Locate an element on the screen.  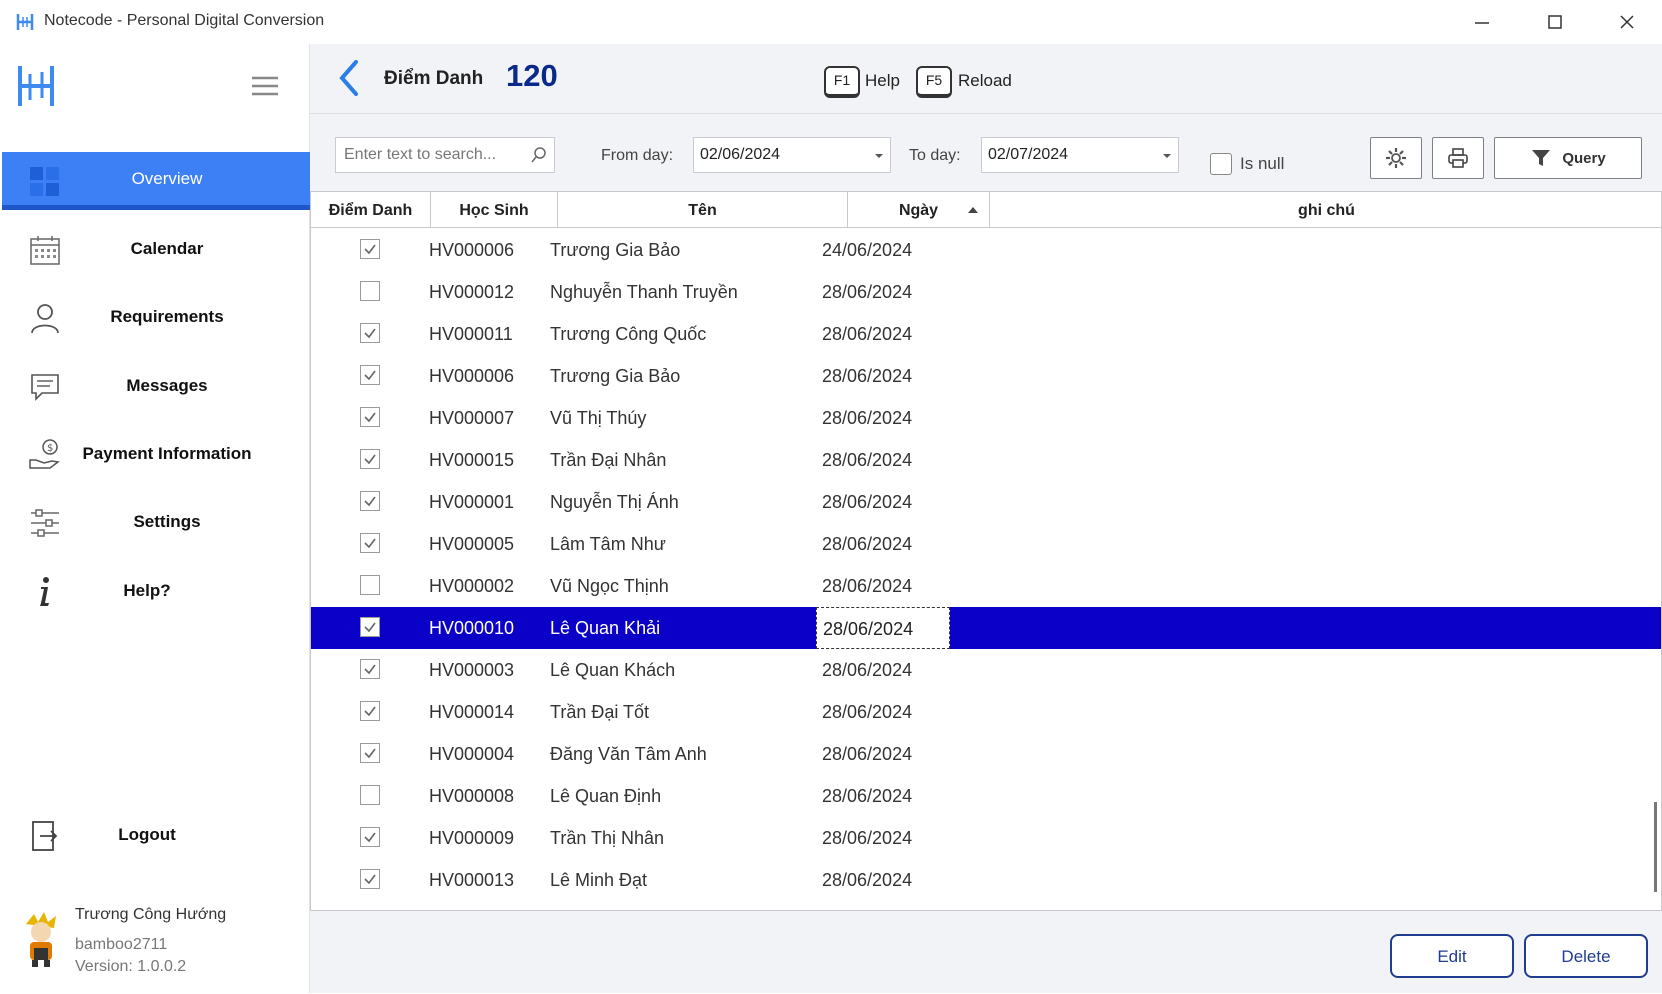
is-null-checkbox is located at coordinates (1221, 164).